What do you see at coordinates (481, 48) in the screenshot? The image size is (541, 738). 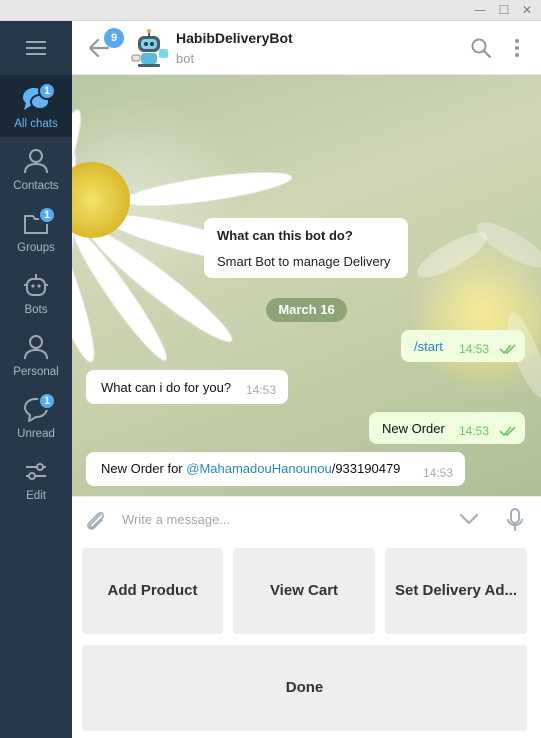 I see `search-icon` at bounding box center [481, 48].